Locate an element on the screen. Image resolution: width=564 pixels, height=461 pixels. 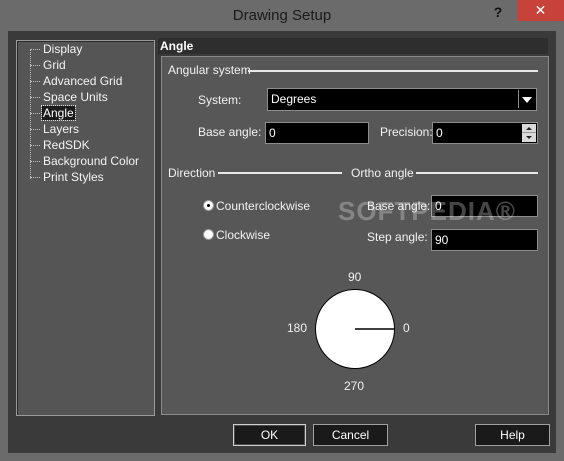
ok-button: OK is located at coordinates (269, 435).